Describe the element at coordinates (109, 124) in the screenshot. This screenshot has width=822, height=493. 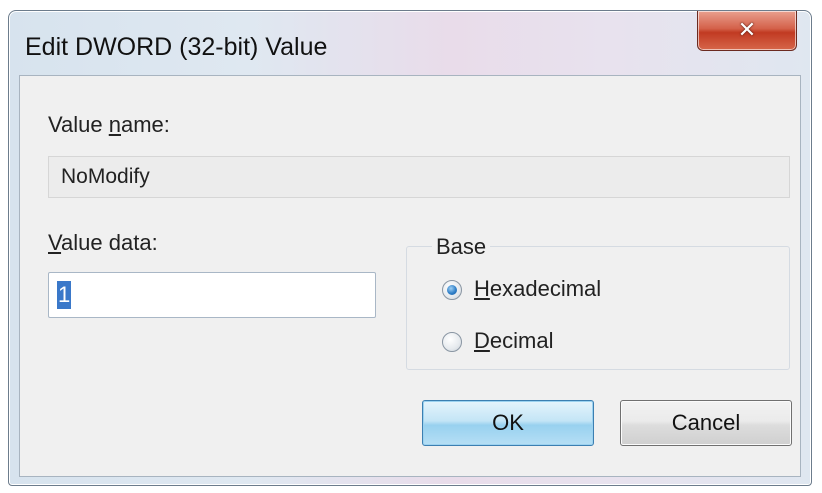
I see `value-name-label: Value name:` at that location.